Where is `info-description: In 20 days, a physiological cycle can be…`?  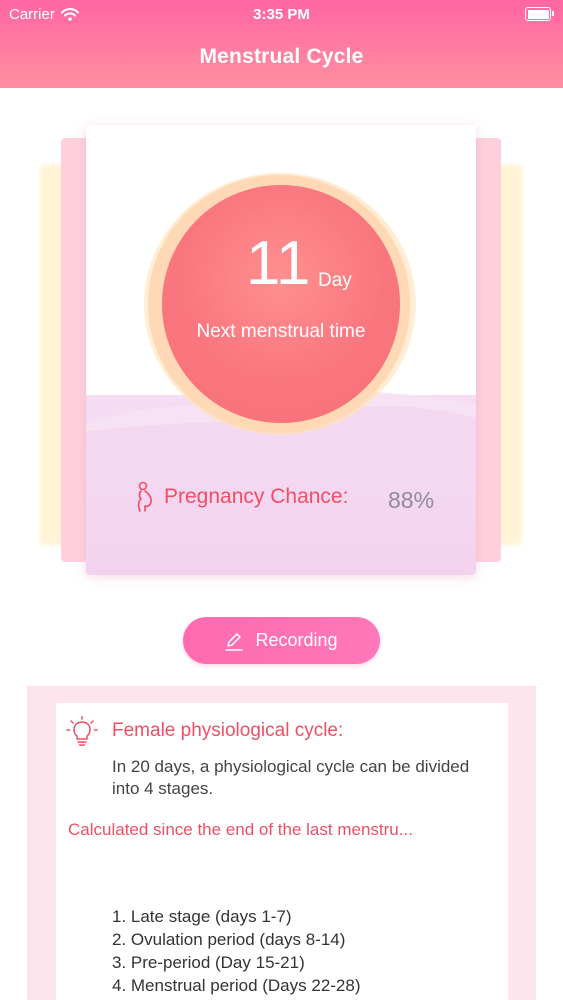
info-description: In 20 days, a physiological cycle can be… is located at coordinates (291, 777).